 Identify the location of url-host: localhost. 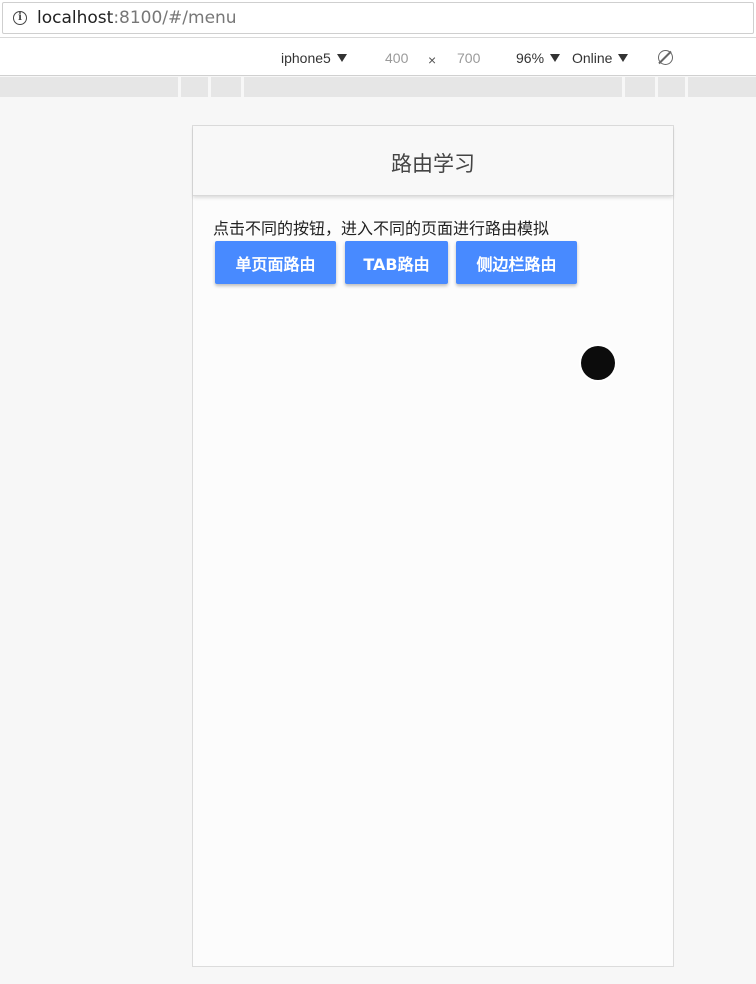
(75, 18).